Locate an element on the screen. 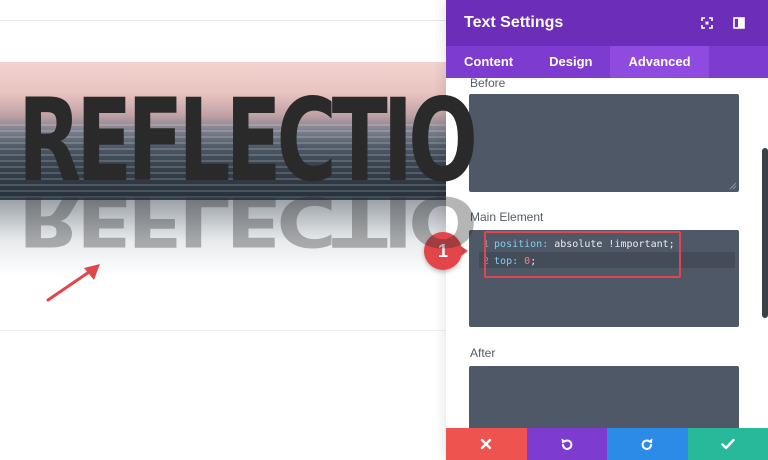 Image resolution: width=768 pixels, height=460 pixels. resize-grip-icon is located at coordinates (733, 186).